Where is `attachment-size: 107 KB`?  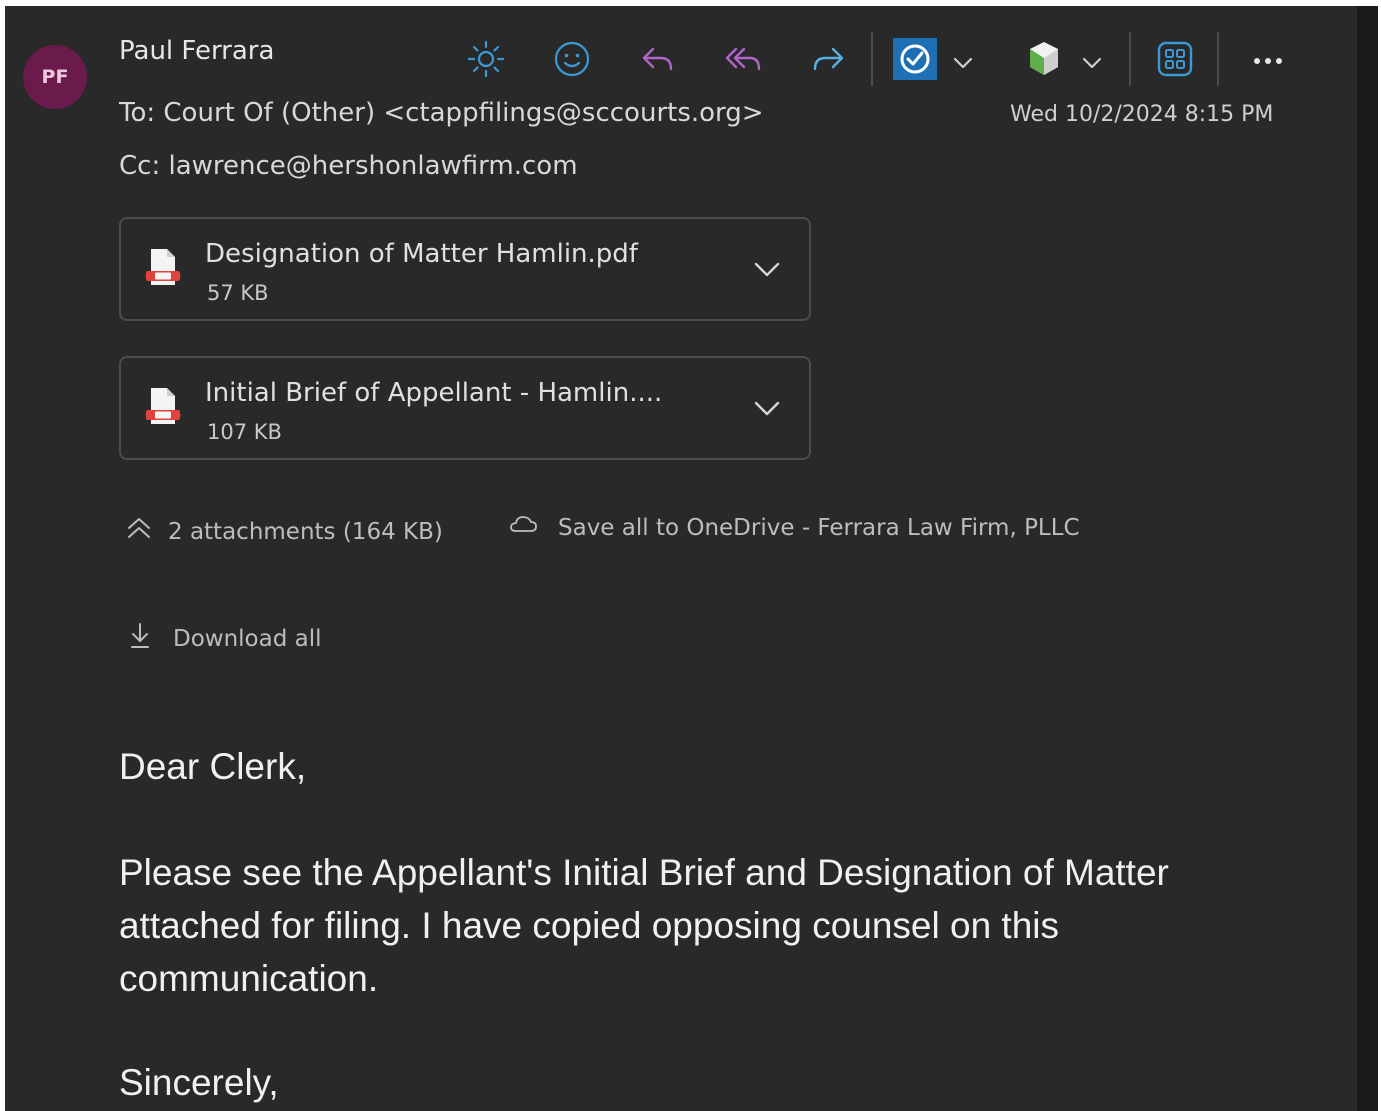 attachment-size: 107 KB is located at coordinates (244, 432).